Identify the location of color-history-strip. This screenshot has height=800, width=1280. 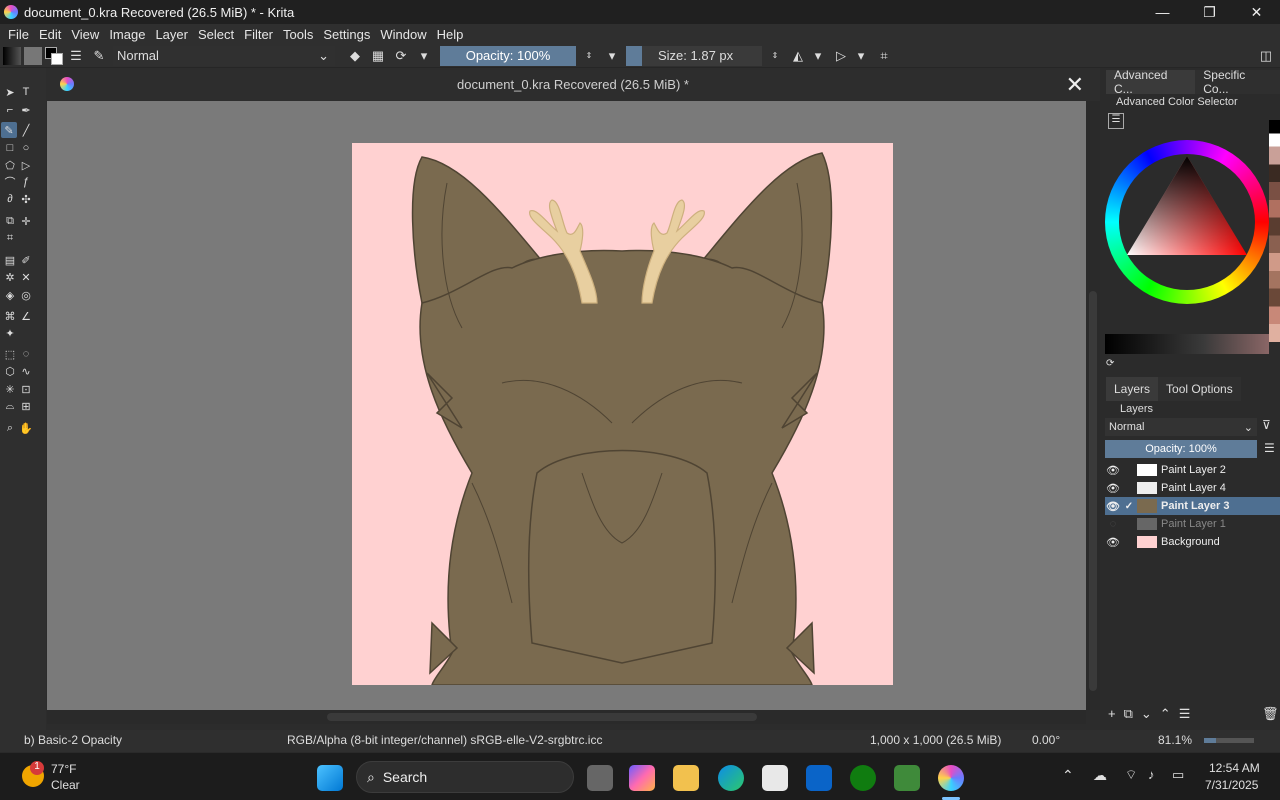
(1274, 231).